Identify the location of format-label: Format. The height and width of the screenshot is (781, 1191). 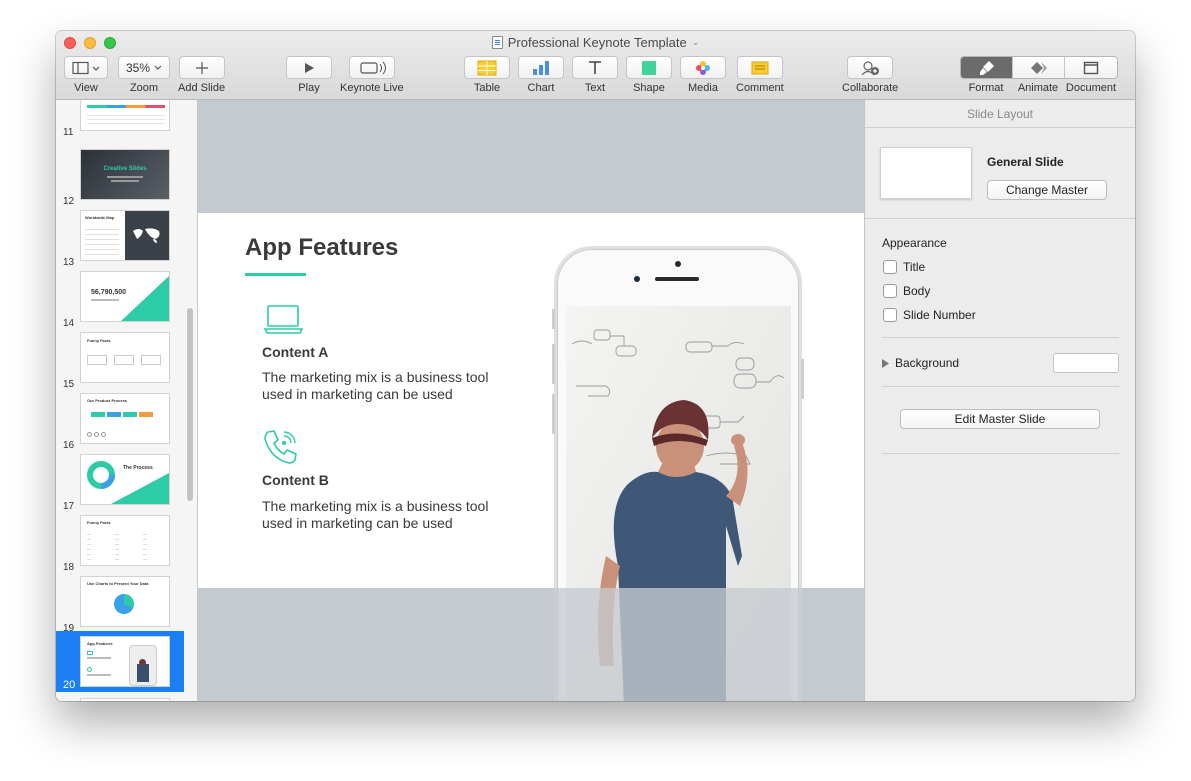
(986, 88).